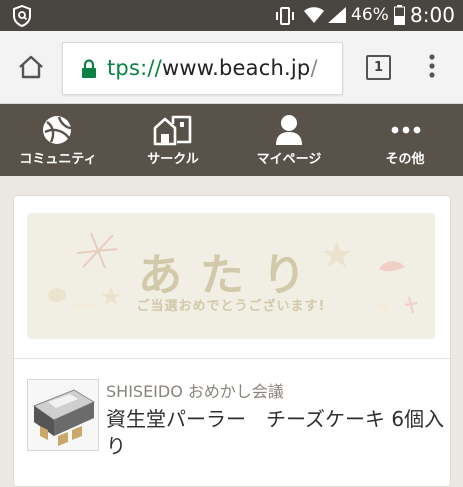  I want to click on wifi-icon, so click(314, 17).